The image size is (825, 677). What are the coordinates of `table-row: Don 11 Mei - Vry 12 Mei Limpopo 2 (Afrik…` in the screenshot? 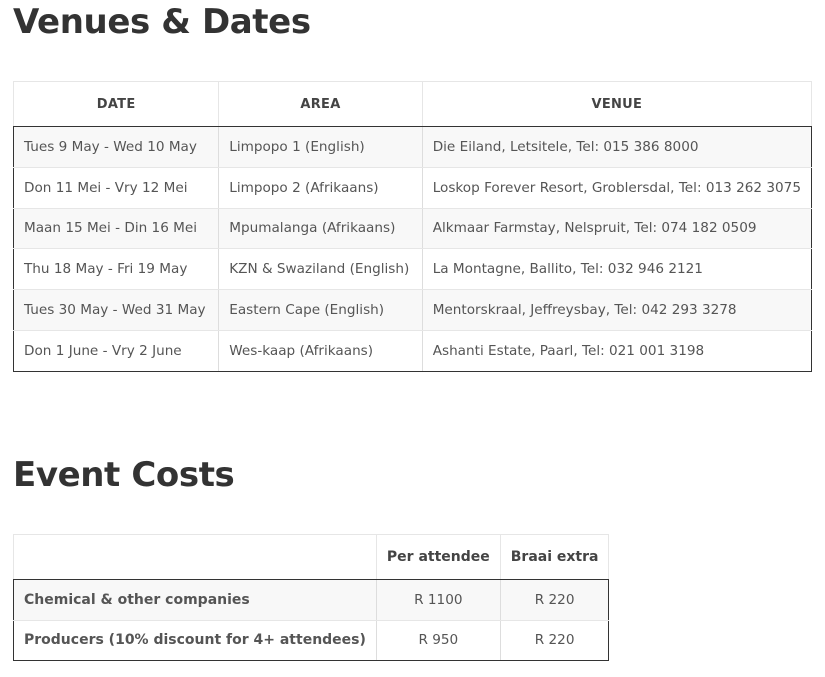 It's located at (412, 188).